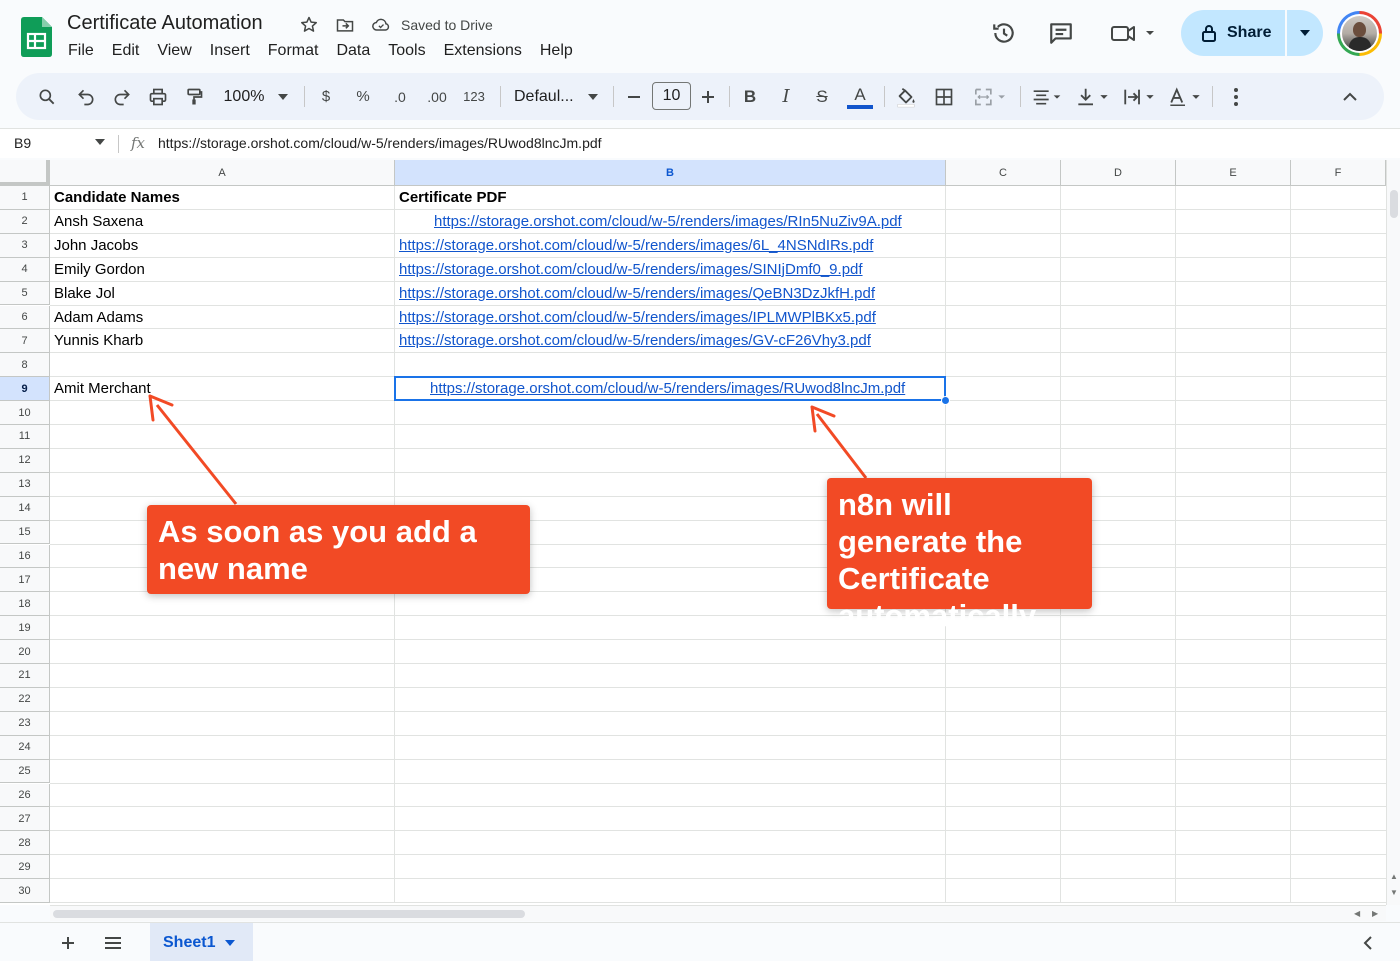 The image size is (1400, 961). Describe the element at coordinates (158, 96) in the screenshot. I see `print-icon` at that location.